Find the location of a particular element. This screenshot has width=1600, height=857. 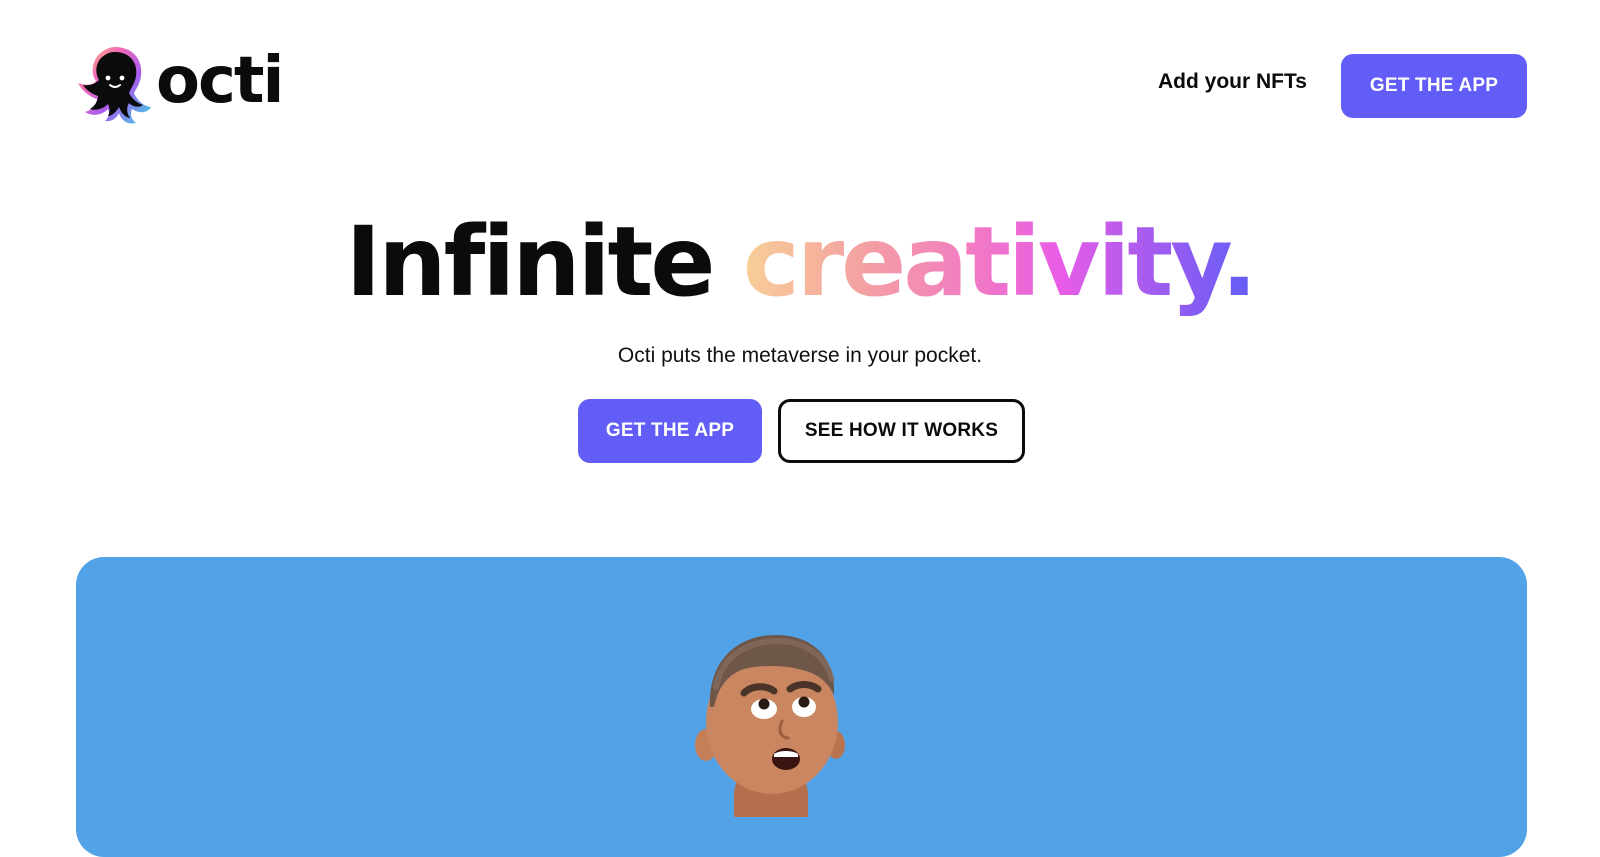

header-get-app-button: GET THE APP is located at coordinates (1434, 86).